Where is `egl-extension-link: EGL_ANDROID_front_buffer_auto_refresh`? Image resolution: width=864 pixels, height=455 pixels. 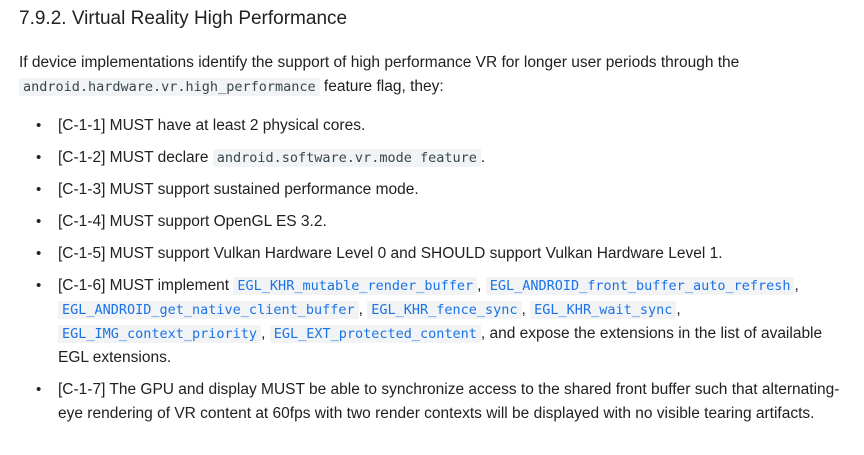
egl-extension-link: EGL_ANDROID_front_buffer_auto_refresh is located at coordinates (640, 286).